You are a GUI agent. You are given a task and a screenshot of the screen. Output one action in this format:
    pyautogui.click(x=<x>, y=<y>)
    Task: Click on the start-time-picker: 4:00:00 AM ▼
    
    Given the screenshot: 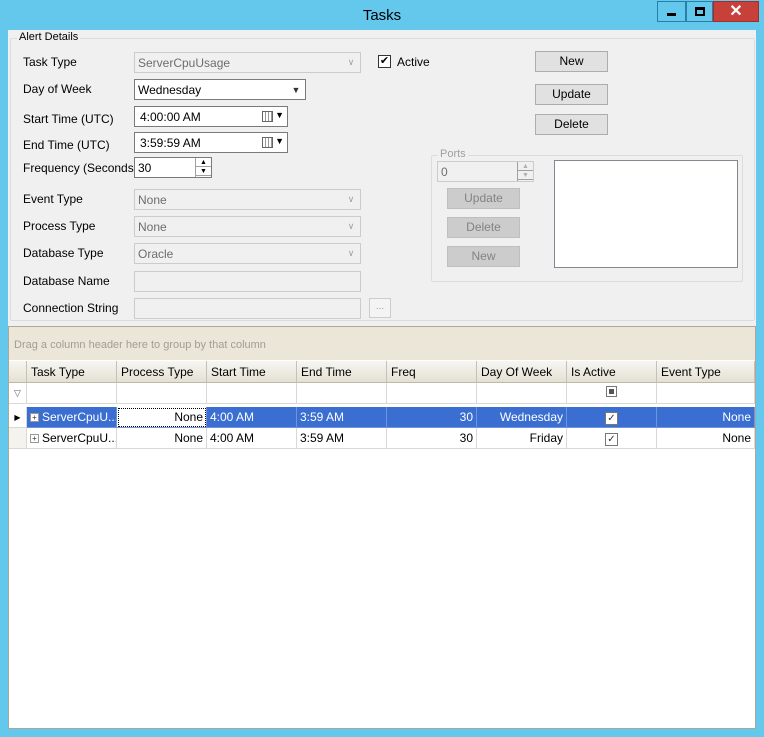 What is the action you would take?
    pyautogui.click(x=211, y=116)
    